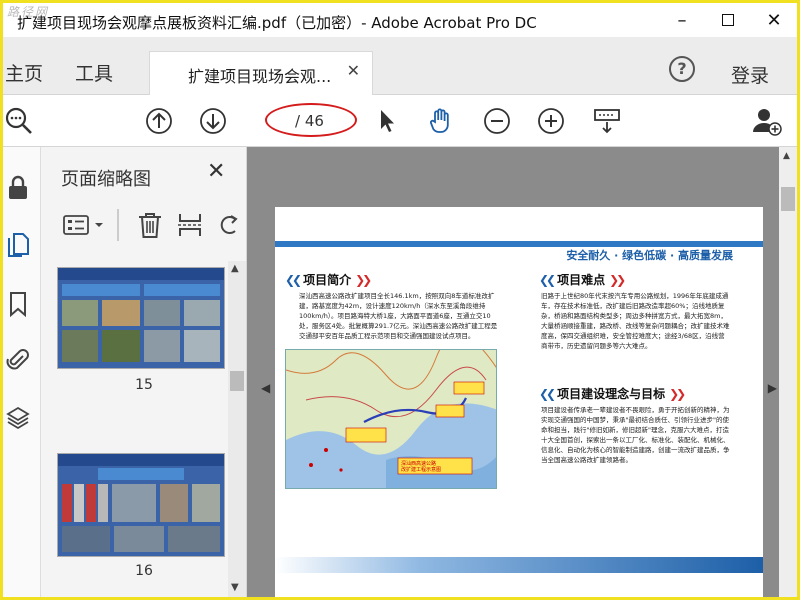 This screenshot has height=600, width=800. I want to click on search-icon, so click(19, 121).